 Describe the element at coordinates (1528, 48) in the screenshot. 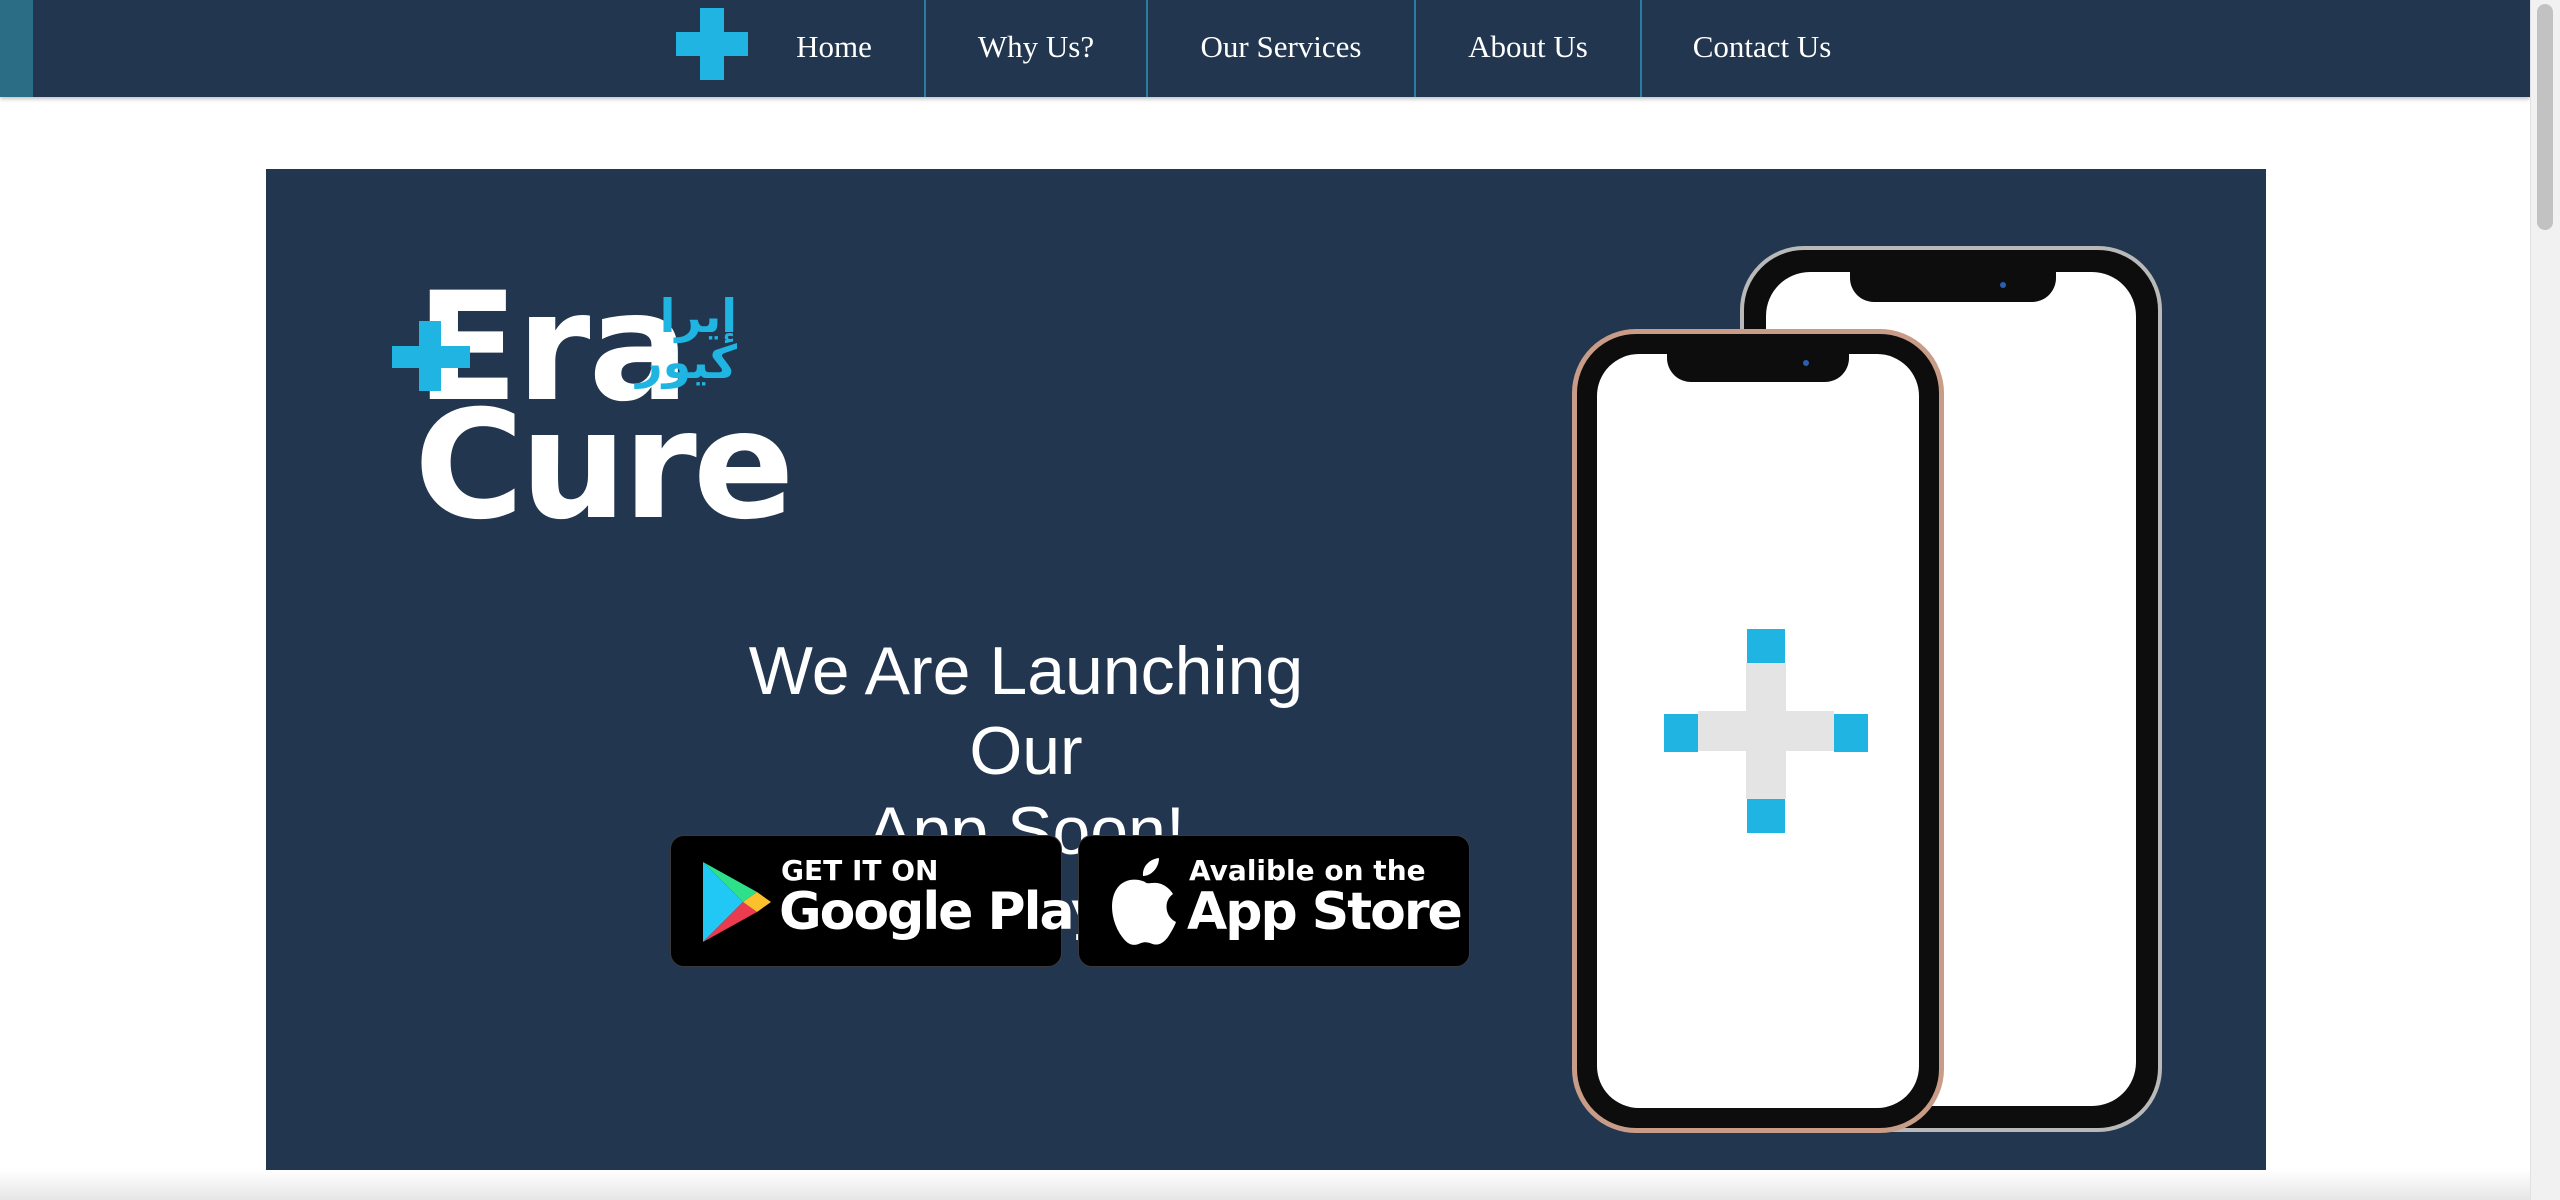

I see `nav-item-about-us: About Us` at that location.